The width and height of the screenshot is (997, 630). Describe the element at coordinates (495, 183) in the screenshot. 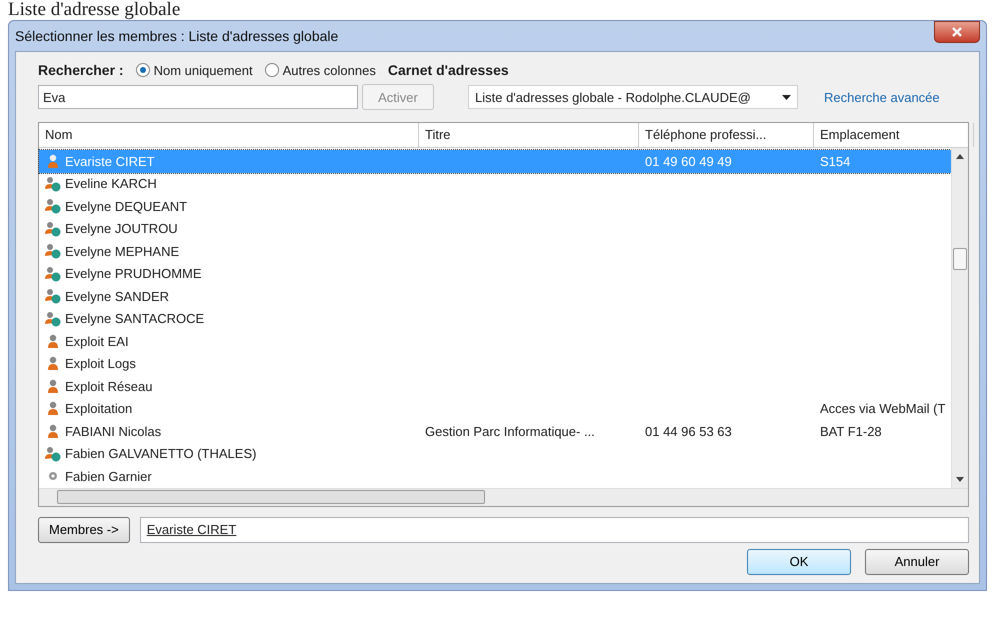

I see `contact-row: Eveline KARCH` at that location.